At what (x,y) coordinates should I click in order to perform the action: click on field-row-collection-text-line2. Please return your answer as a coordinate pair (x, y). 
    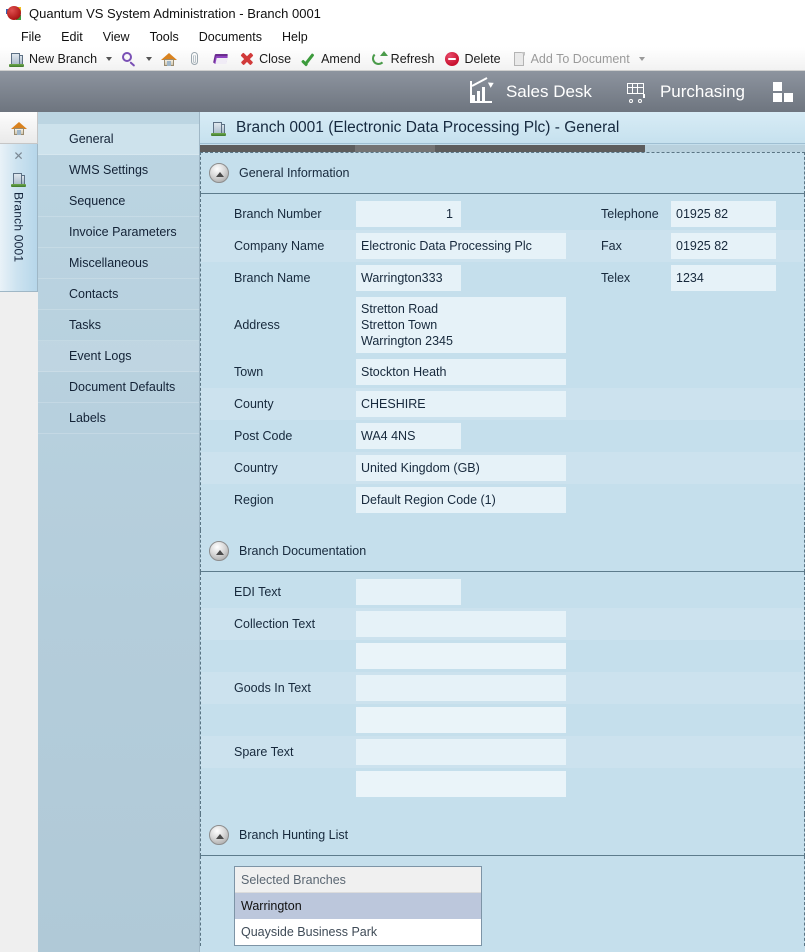
    Looking at the image, I should click on (502, 656).